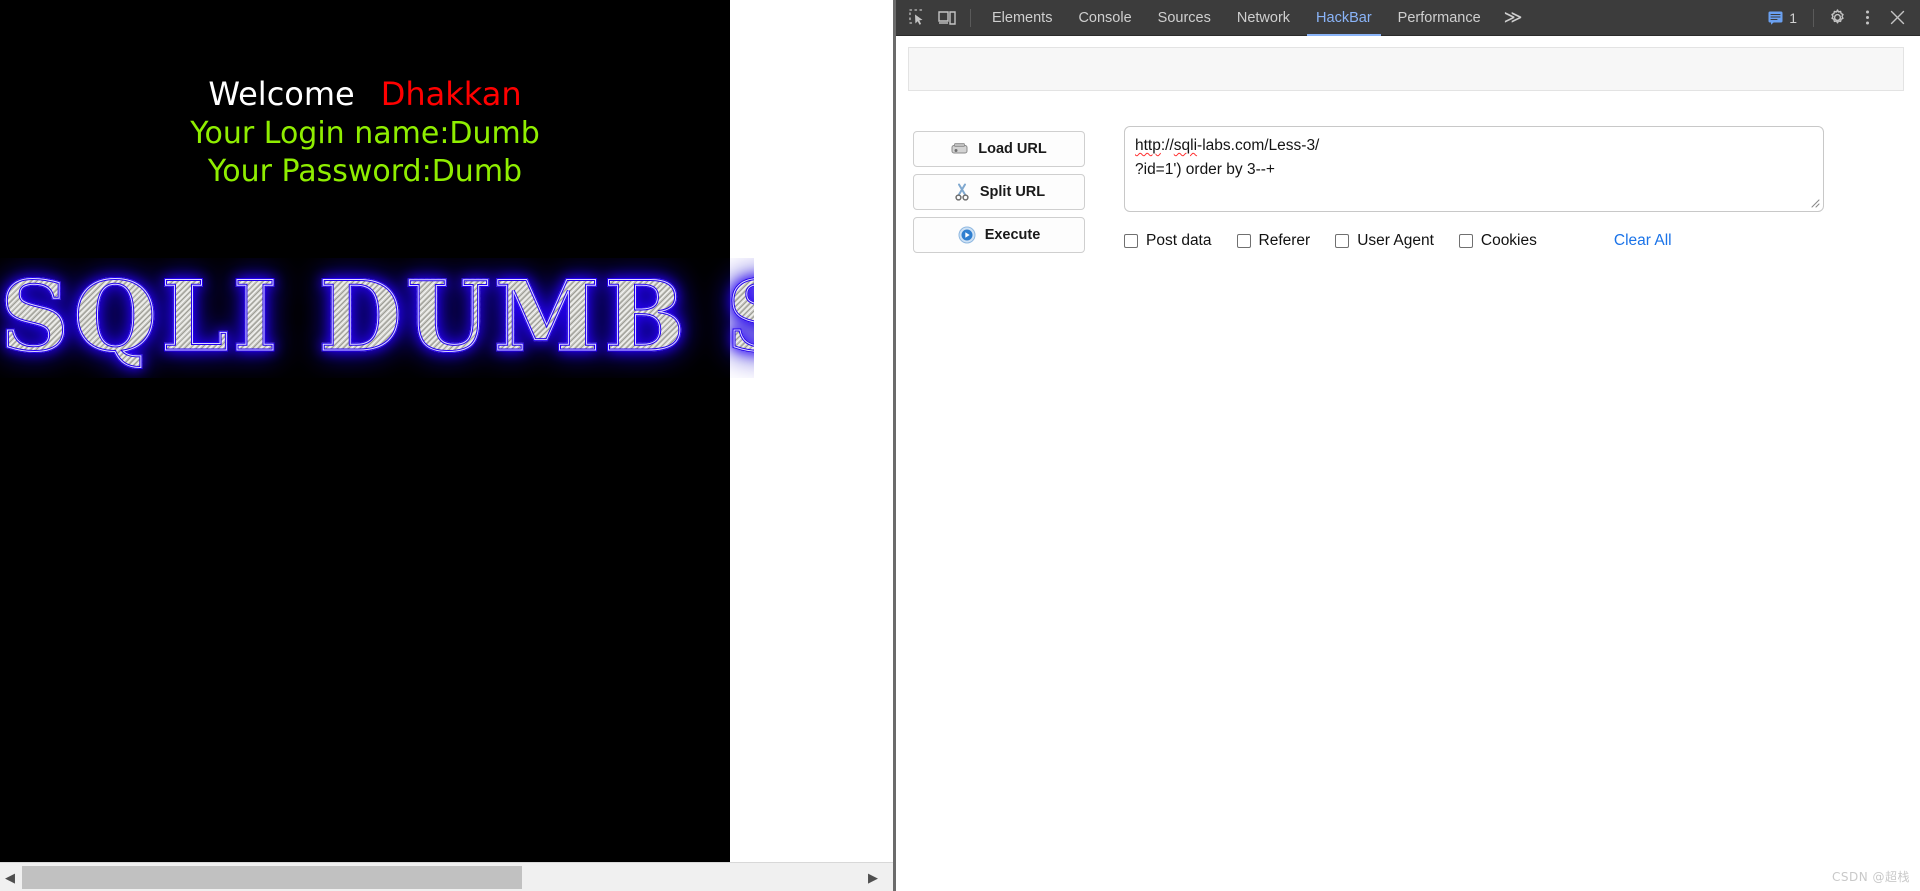 The width and height of the screenshot is (1920, 891). Describe the element at coordinates (1406, 69) in the screenshot. I see `hackbar-top-toolbar` at that location.